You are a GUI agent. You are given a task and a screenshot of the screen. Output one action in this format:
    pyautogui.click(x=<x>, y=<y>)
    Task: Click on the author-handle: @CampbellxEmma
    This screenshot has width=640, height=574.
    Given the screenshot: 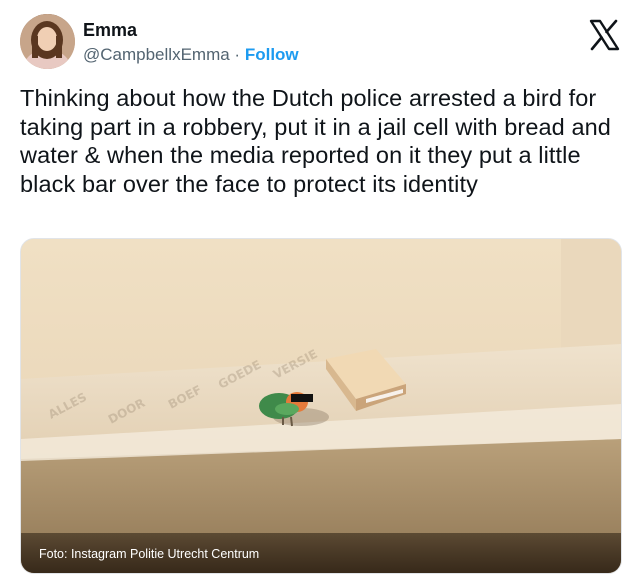 What is the action you would take?
    pyautogui.click(x=156, y=54)
    